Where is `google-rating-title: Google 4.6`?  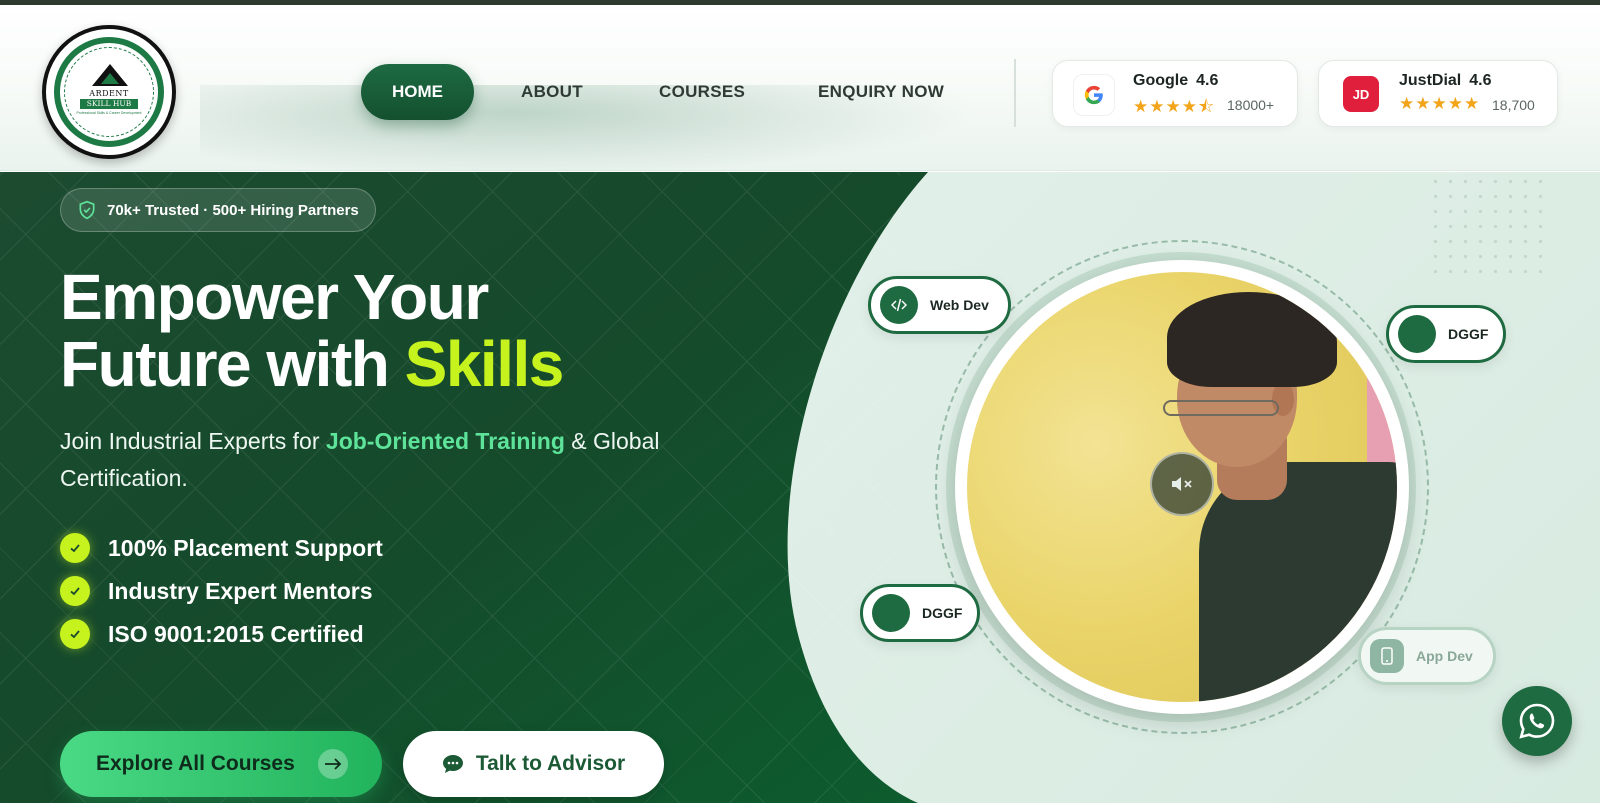
google-rating-title: Google 4.6 is located at coordinates (1175, 81).